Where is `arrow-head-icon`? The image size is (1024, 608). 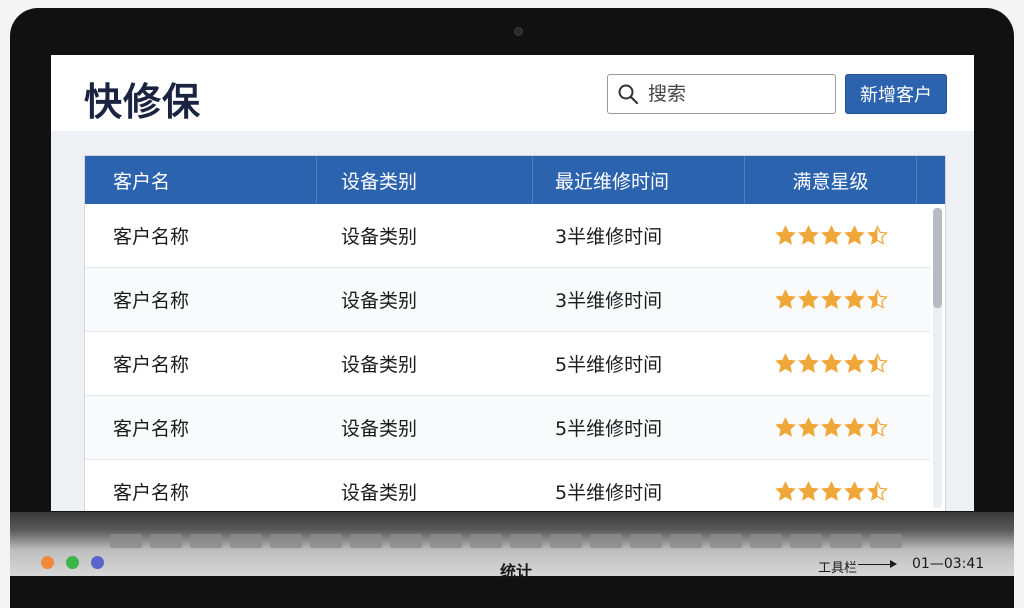
arrow-head-icon is located at coordinates (893, 564).